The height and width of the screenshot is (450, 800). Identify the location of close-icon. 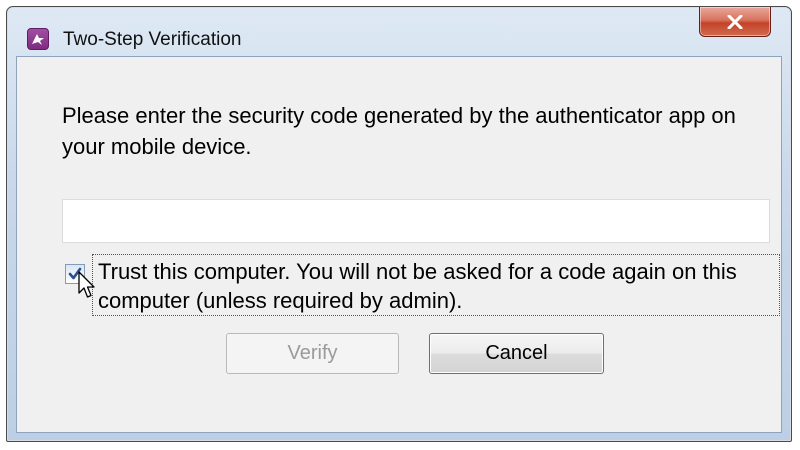
(735, 22).